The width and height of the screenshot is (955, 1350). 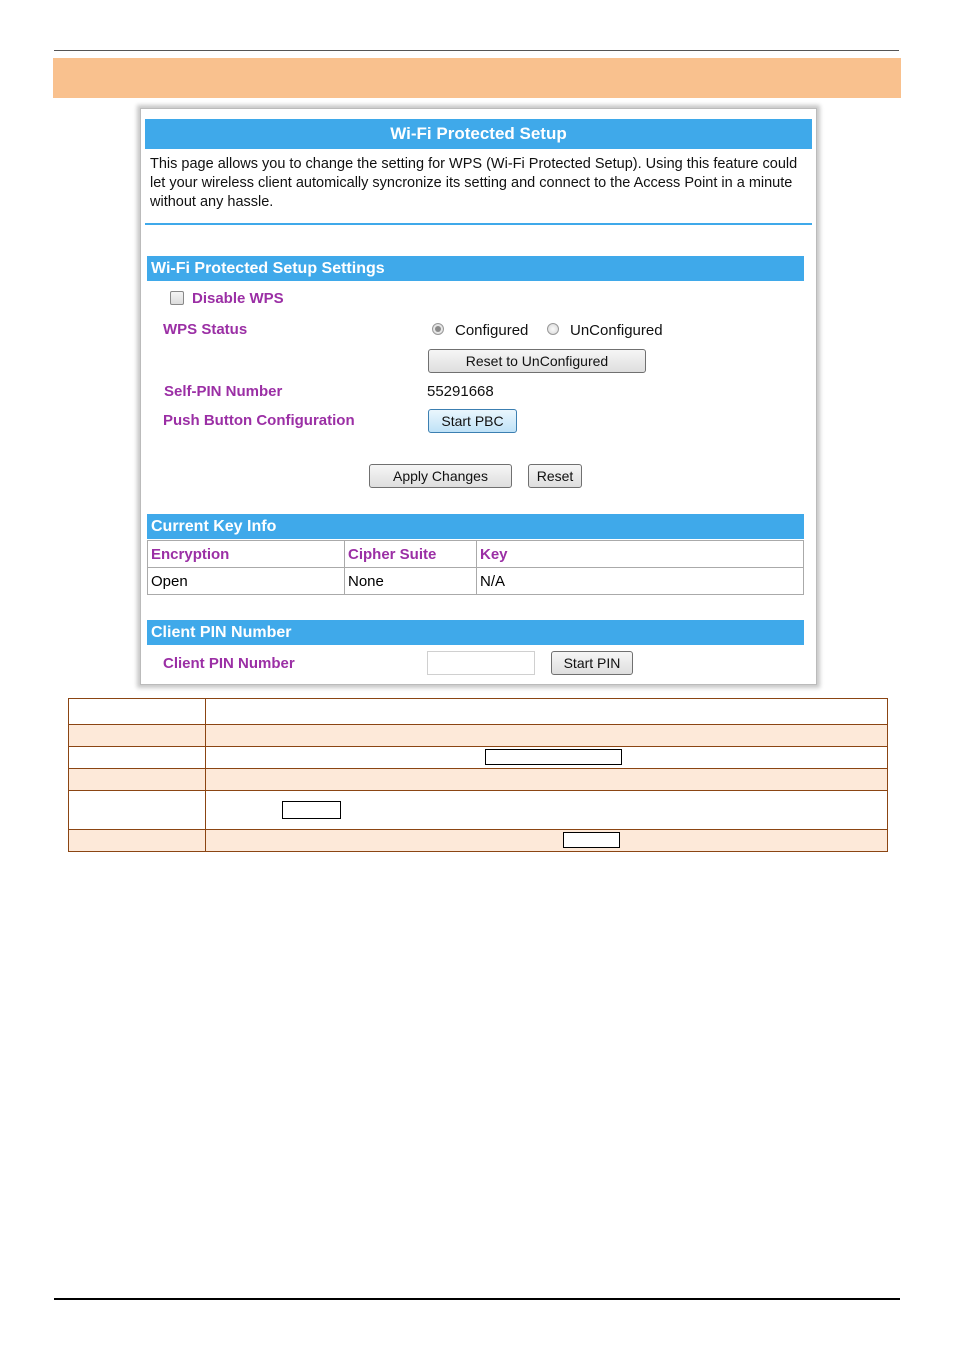 What do you see at coordinates (259, 420) in the screenshot?
I see `pbc-label: Push Button Configuration` at bounding box center [259, 420].